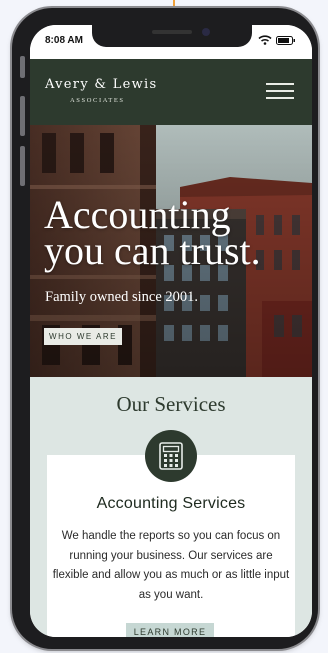 The image size is (328, 653). Describe the element at coordinates (172, 36) in the screenshot. I see `notch` at that location.